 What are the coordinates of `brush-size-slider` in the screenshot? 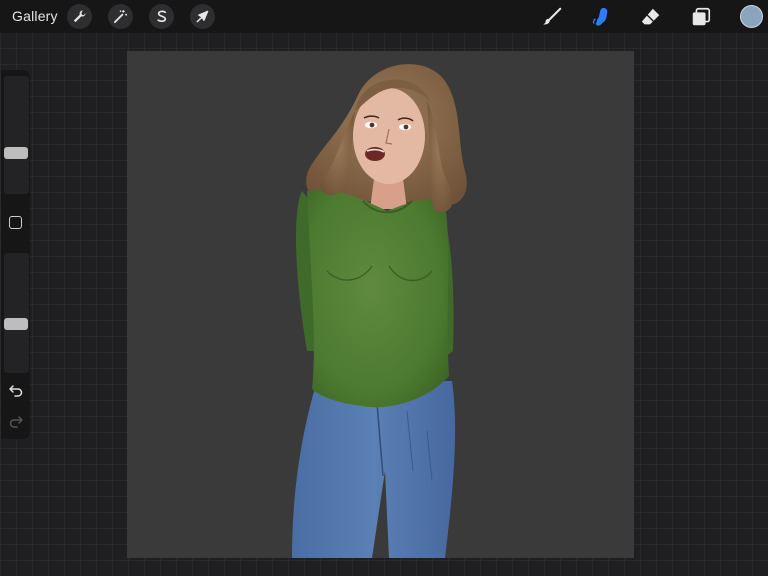 It's located at (16, 135).